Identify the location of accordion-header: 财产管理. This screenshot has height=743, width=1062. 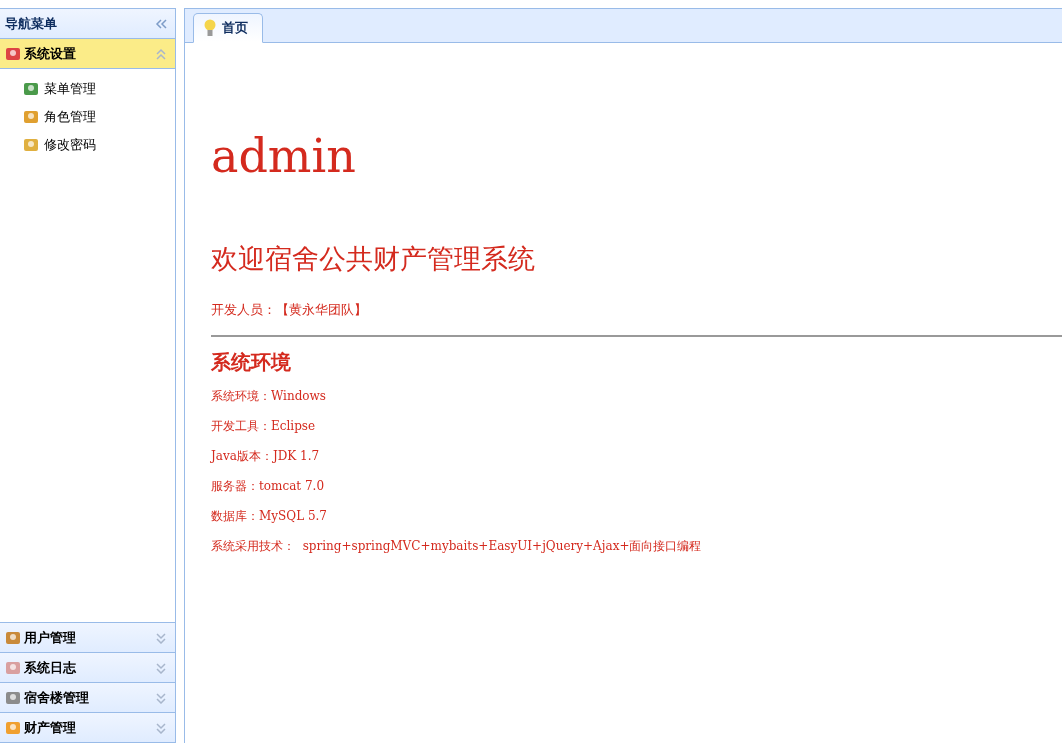
(87, 728).